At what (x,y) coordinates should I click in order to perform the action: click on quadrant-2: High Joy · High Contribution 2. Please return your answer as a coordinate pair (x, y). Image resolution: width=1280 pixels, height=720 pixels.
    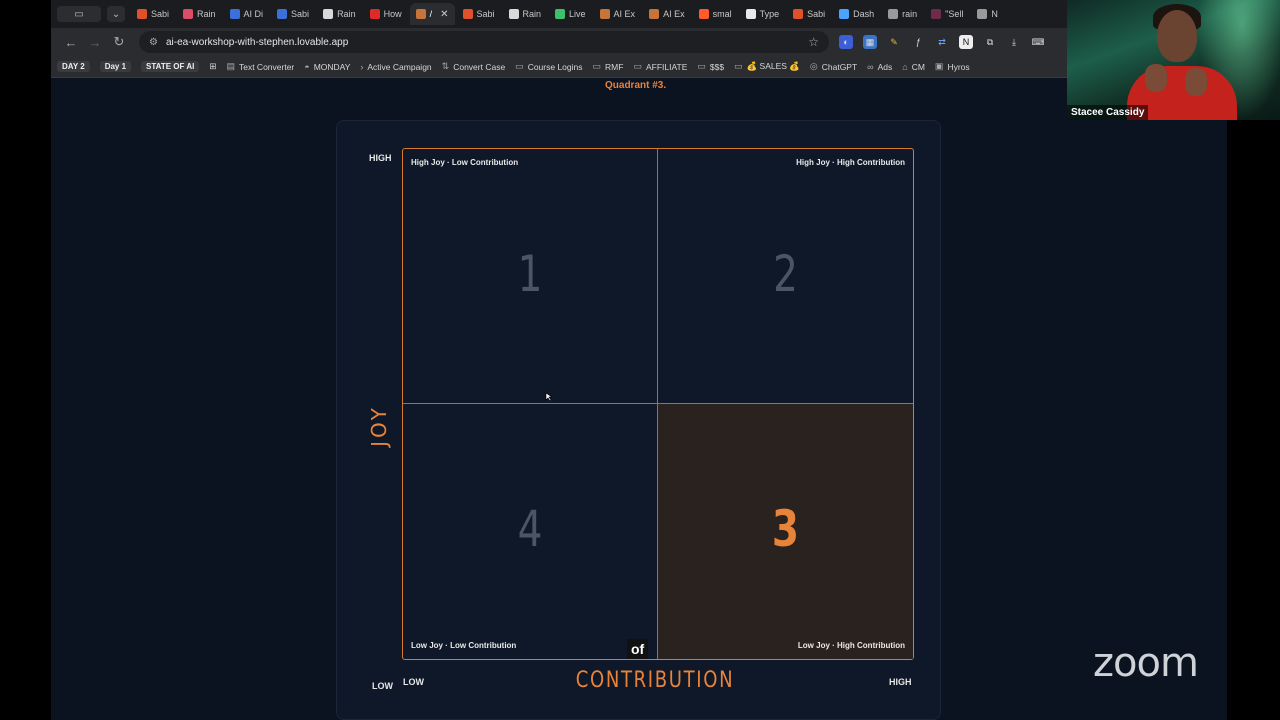
    Looking at the image, I should click on (785, 276).